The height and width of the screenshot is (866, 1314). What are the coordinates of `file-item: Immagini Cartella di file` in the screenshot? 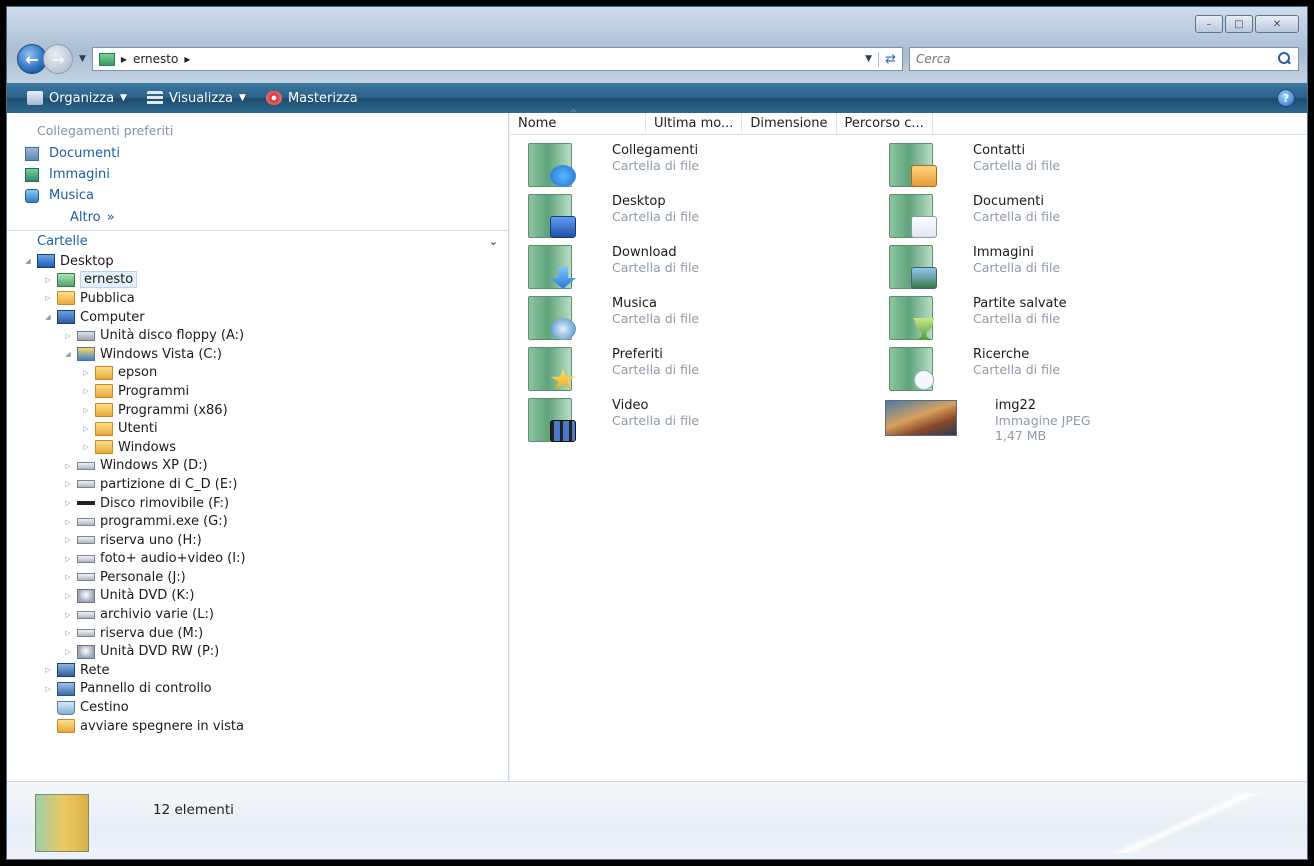 It's located at (1065, 266).